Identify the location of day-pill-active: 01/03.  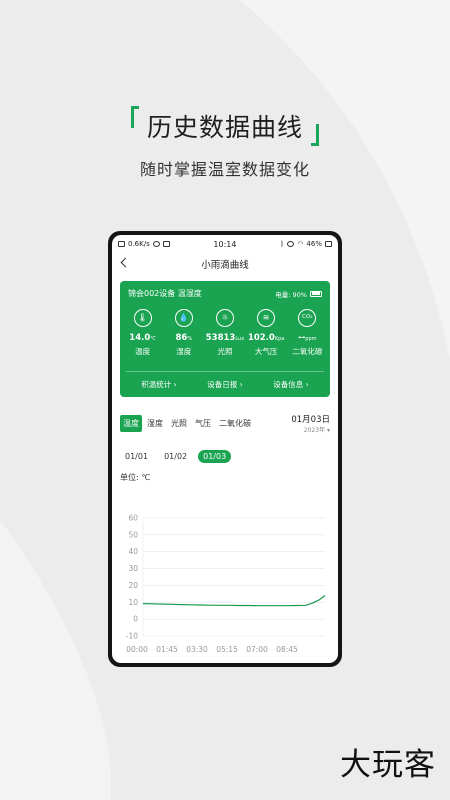
(215, 456).